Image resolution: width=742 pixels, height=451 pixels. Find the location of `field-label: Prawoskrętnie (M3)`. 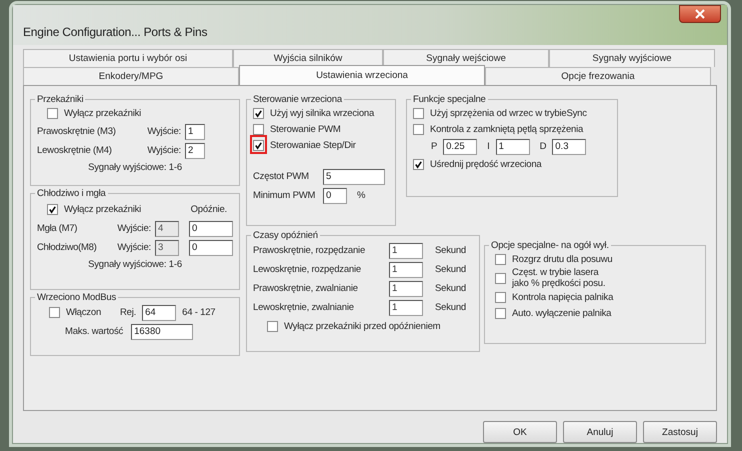

field-label: Prawoskrętnie (M3) is located at coordinates (77, 131).